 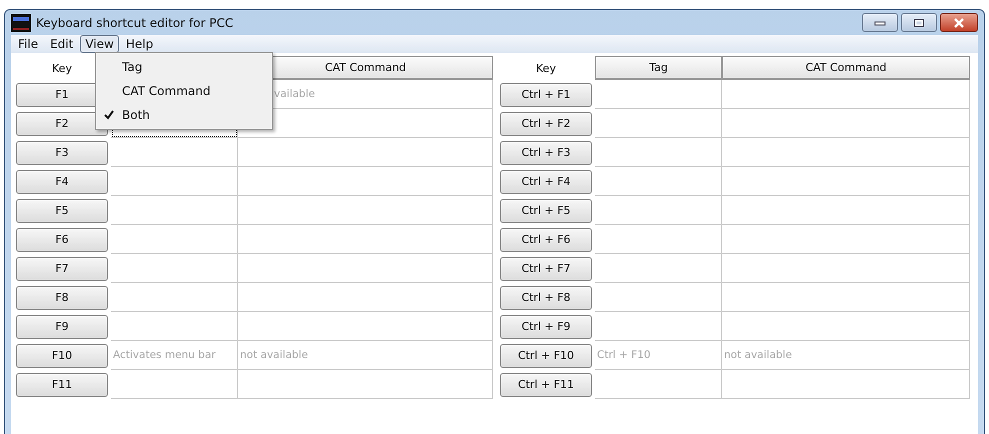 What do you see at coordinates (135, 23) in the screenshot?
I see `window-title: Keyboard shortcut editor for PCC` at bounding box center [135, 23].